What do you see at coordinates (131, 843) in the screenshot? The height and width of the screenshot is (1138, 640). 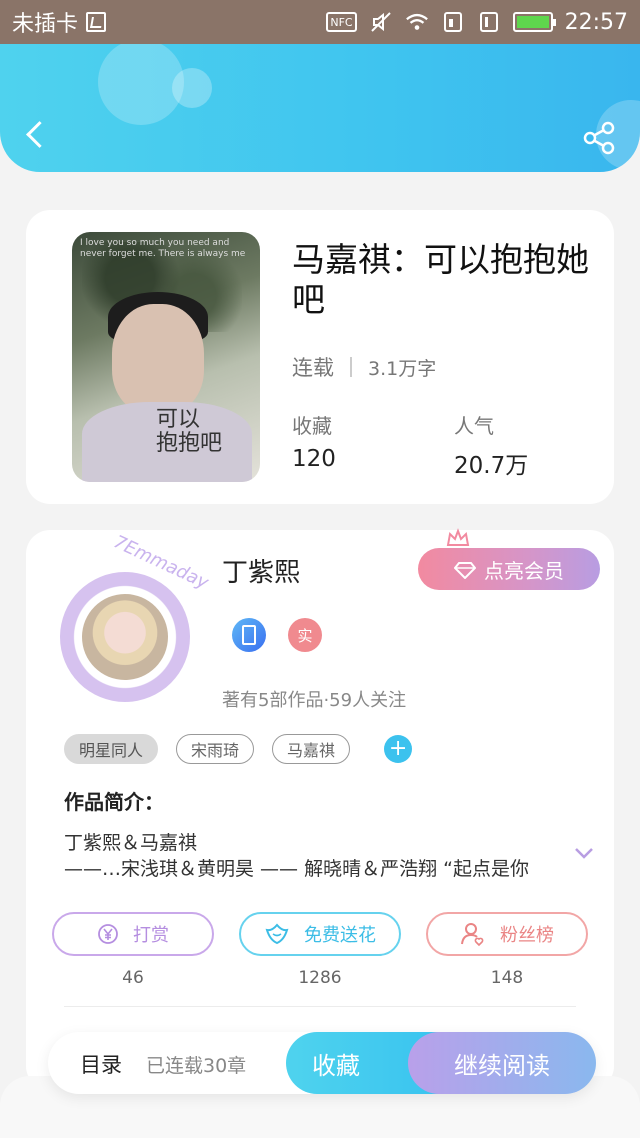 I see `intro-line: 丁紫熙＆马嘉祺` at bounding box center [131, 843].